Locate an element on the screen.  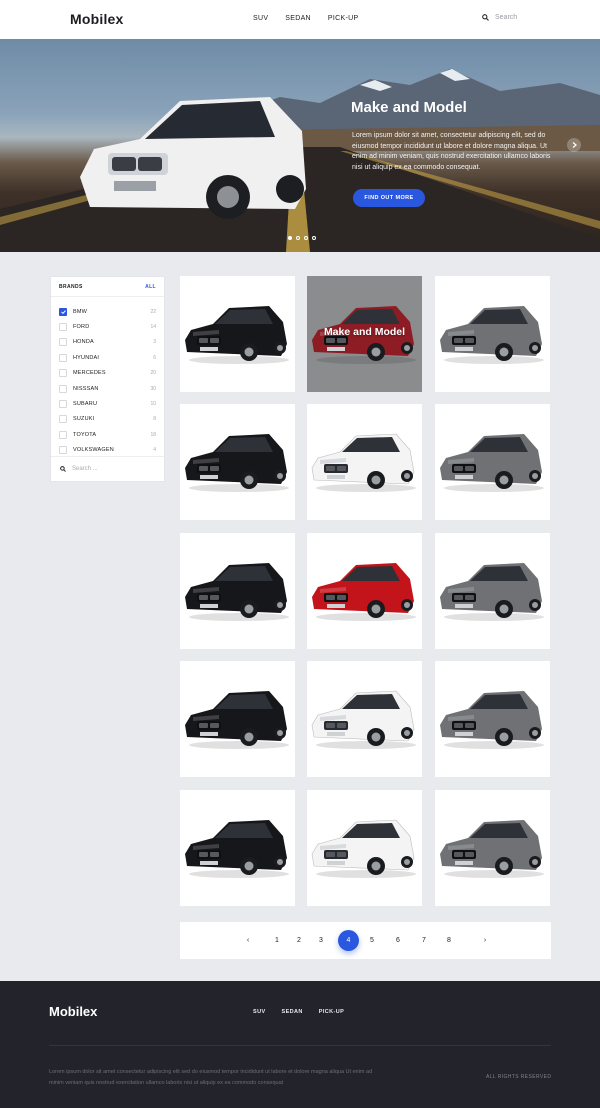
page-6-button: 6 is located at coordinates (398, 940).